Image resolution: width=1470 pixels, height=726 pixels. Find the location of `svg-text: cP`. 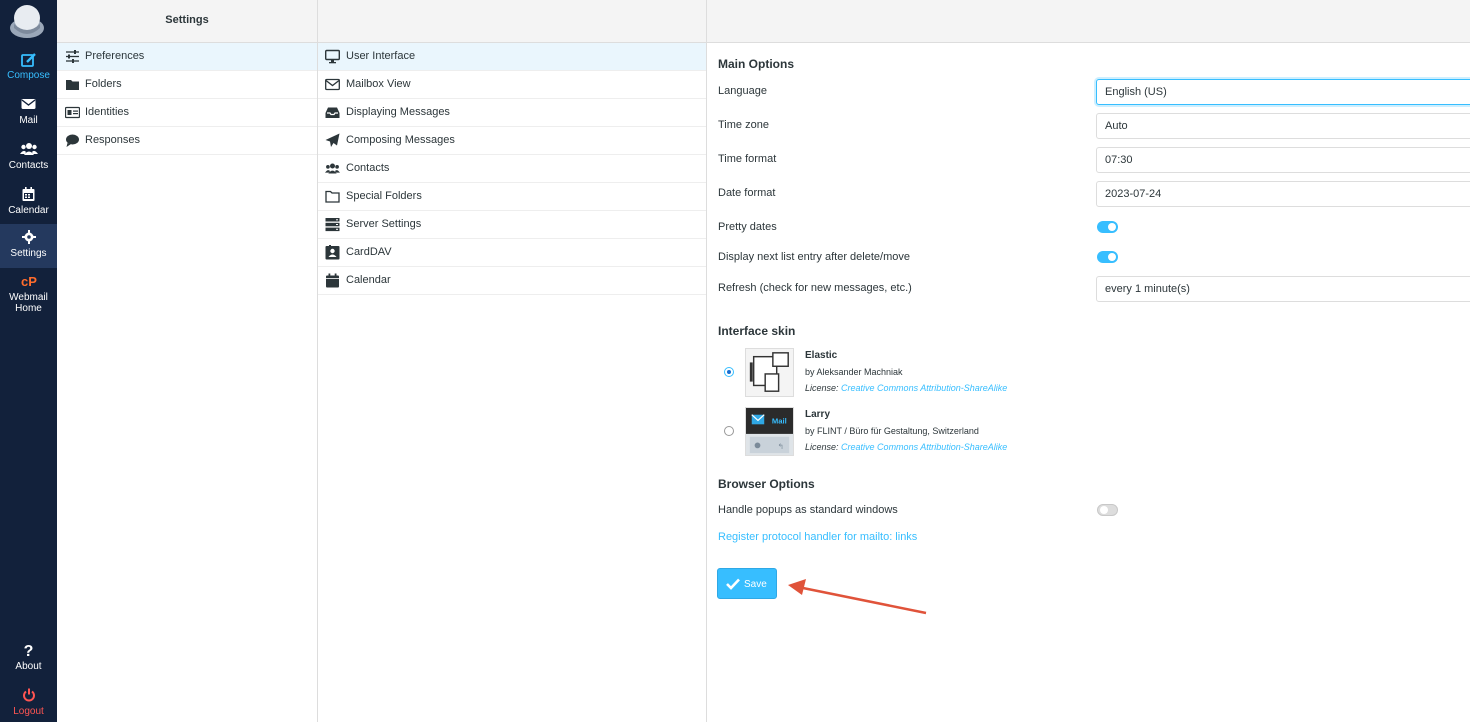

svg-text: cP is located at coordinates (29, 281).